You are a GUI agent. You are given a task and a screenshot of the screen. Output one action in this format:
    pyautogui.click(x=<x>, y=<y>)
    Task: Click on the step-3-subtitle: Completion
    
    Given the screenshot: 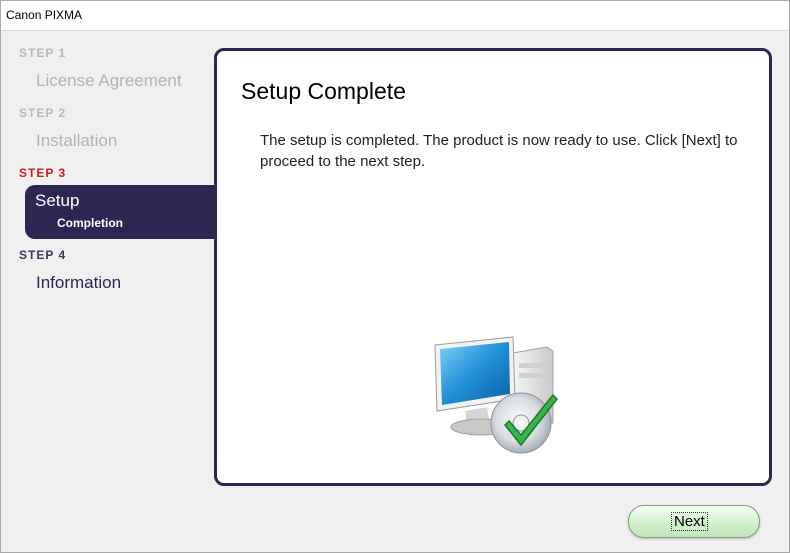 What is the action you would take?
    pyautogui.click(x=90, y=223)
    